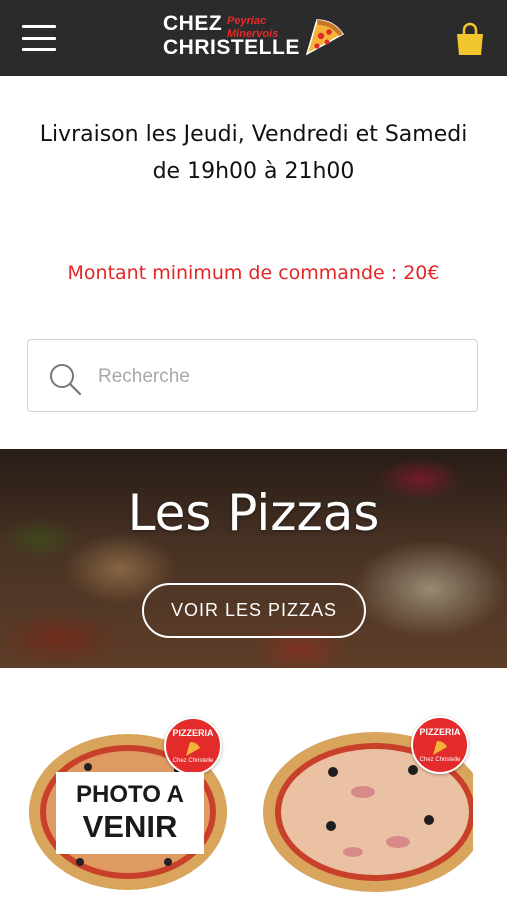  I want to click on brand-logo: CHEZ CHRISTELLE Peyriac Minervois, so click(255, 39).